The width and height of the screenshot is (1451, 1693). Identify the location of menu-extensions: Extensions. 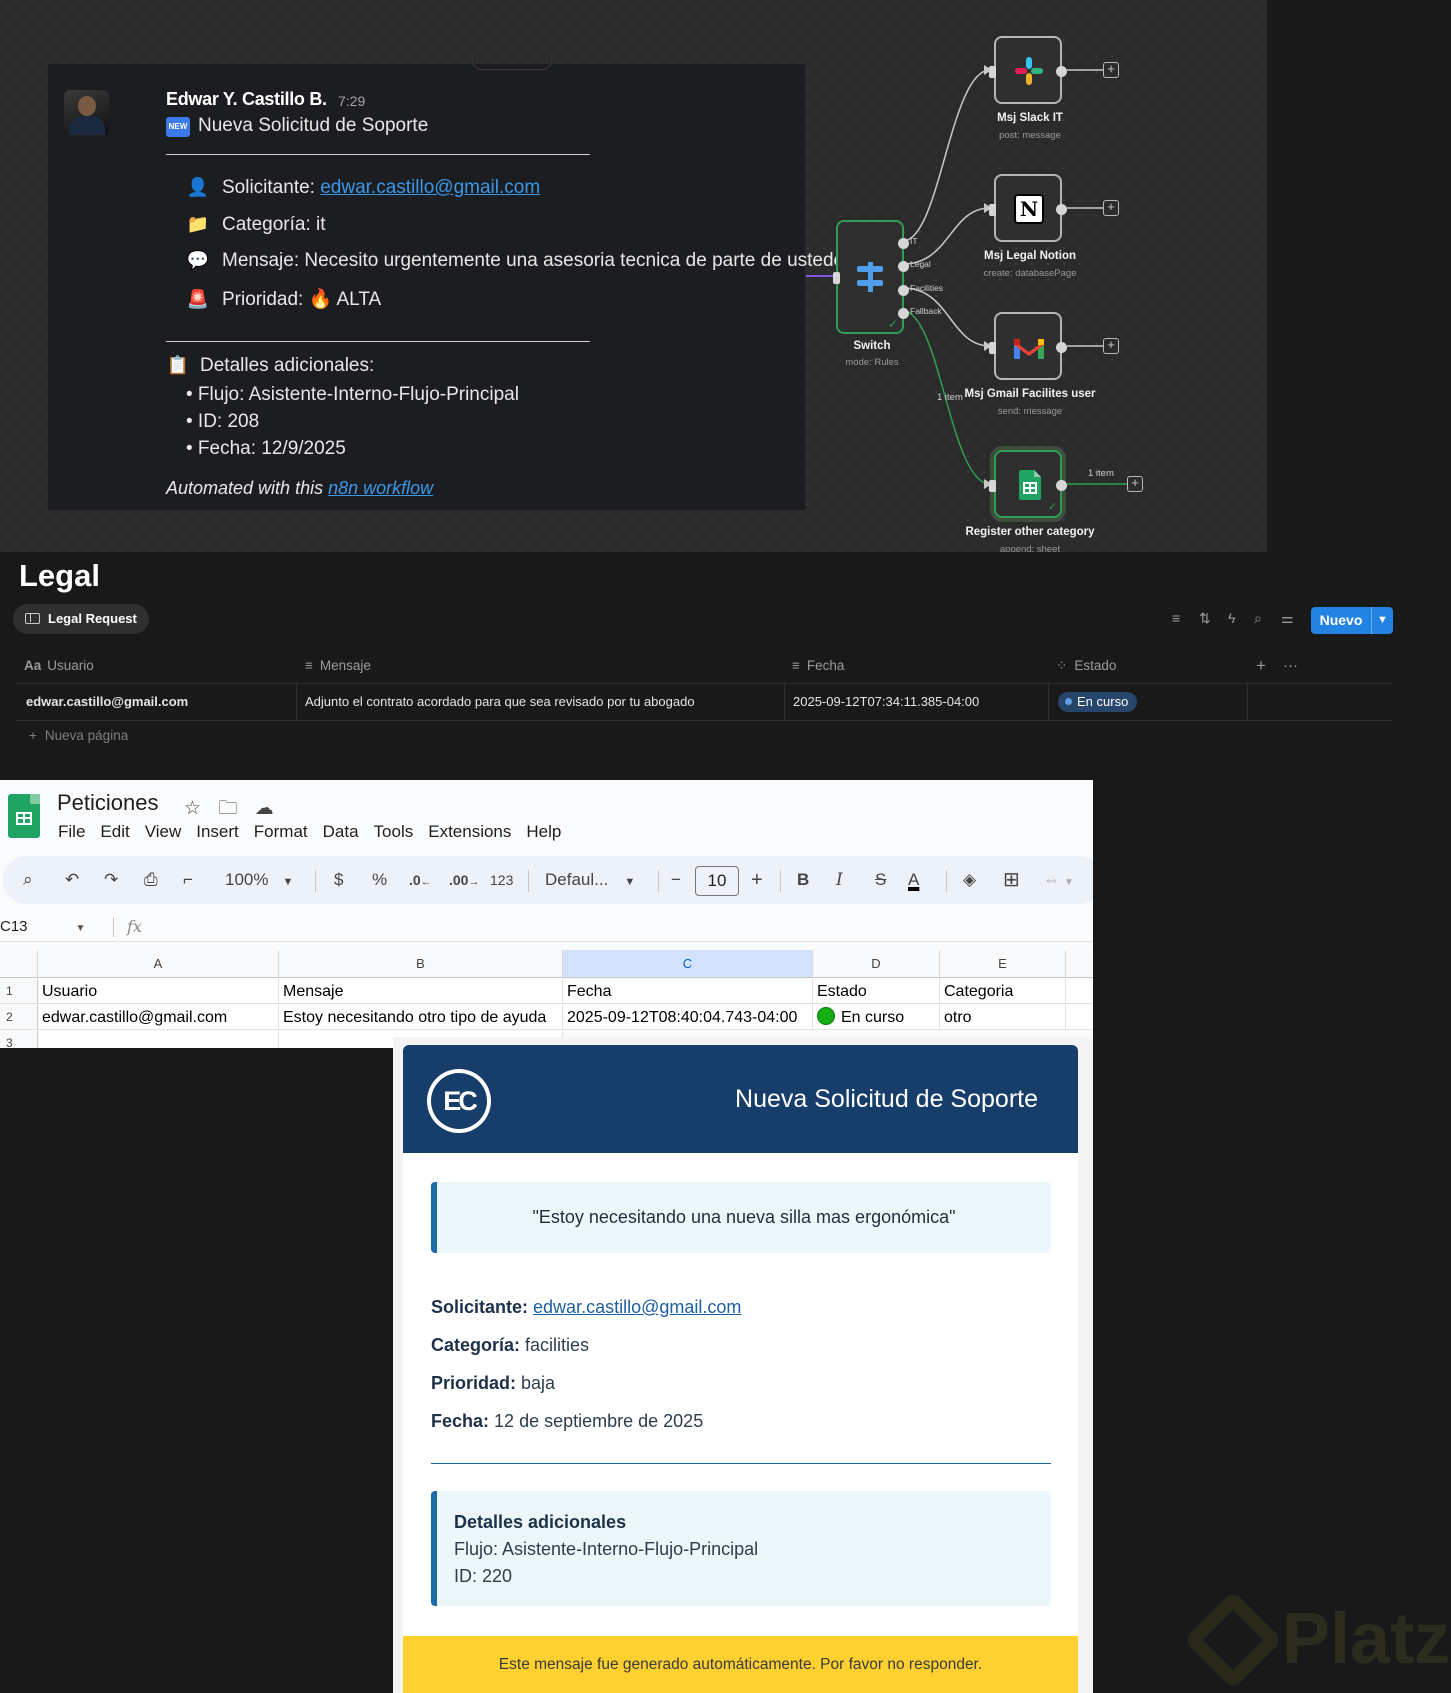
(469, 831).